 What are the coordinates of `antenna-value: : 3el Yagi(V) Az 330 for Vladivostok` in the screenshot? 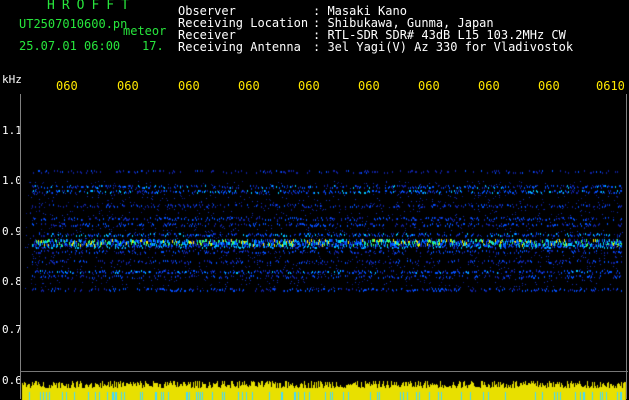 It's located at (443, 47).